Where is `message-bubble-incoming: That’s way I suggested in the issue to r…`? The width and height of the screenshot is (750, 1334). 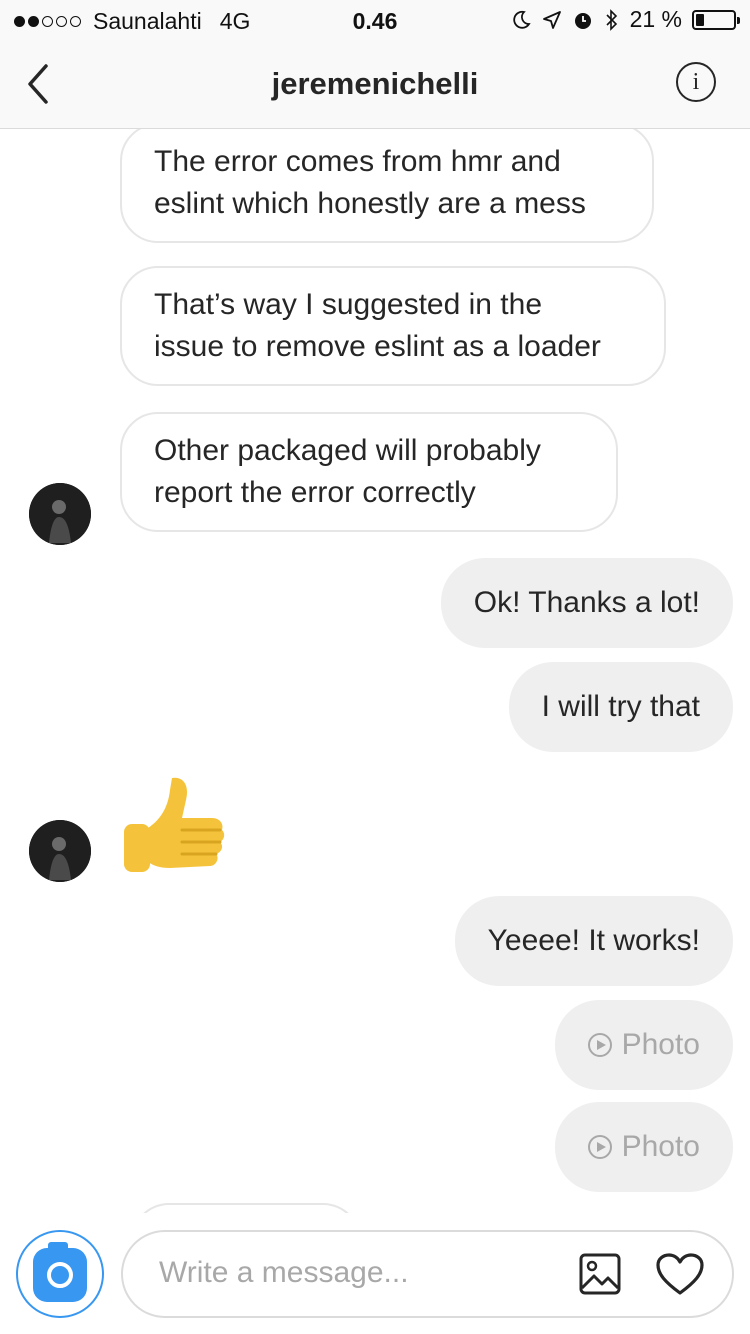 message-bubble-incoming: That’s way I suggested in the issue to r… is located at coordinates (393, 326).